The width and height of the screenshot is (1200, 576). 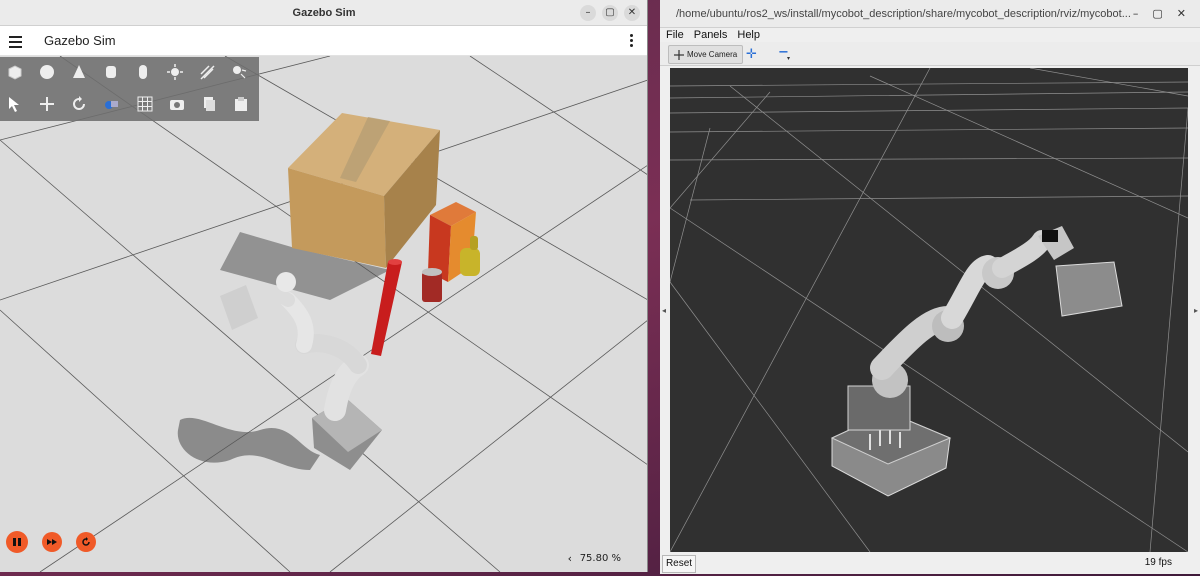 What do you see at coordinates (751, 54) in the screenshot?
I see `add-tool-icon: ✛` at bounding box center [751, 54].